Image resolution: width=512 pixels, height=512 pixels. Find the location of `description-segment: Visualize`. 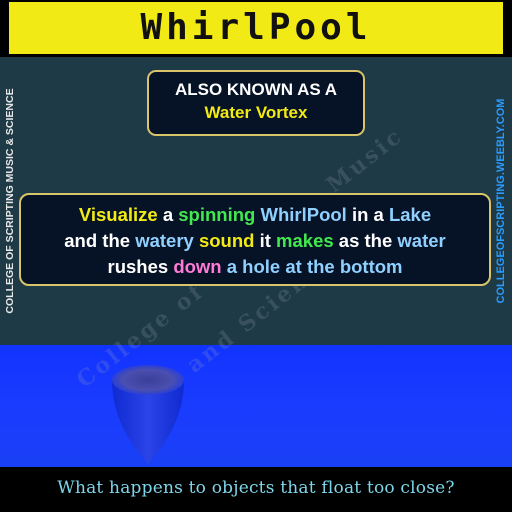

description-segment: Visualize is located at coordinates (120, 214).